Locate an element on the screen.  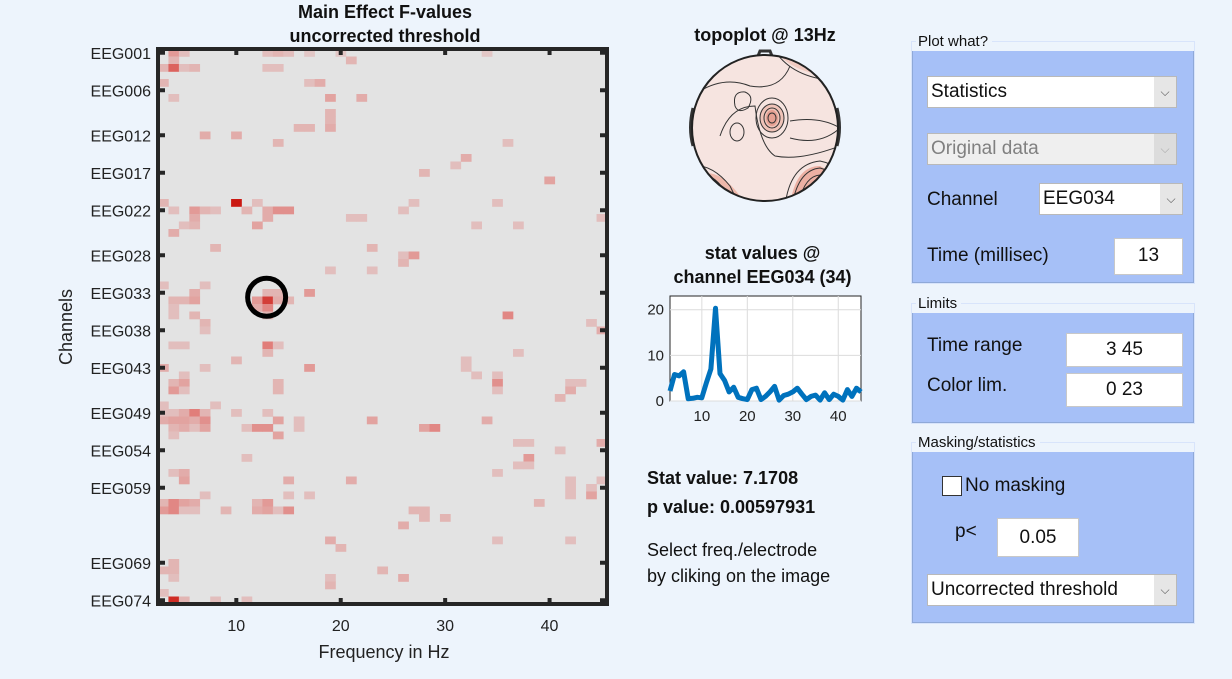
plot-type-select: Statistics ⌵ is located at coordinates (1052, 92).